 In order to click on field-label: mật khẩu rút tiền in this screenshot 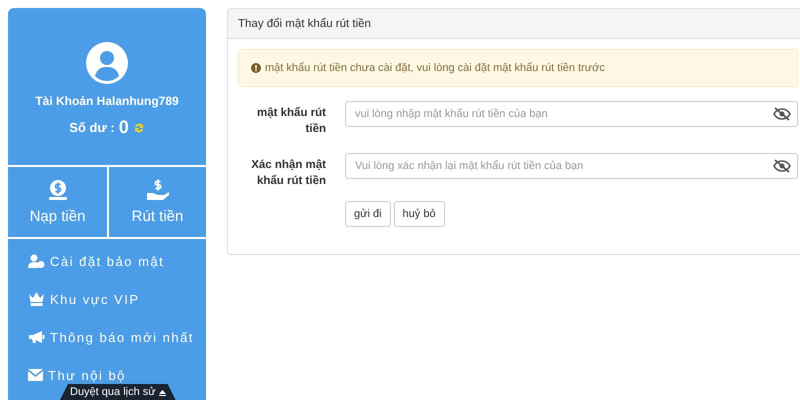, I will do `click(291, 121)`.